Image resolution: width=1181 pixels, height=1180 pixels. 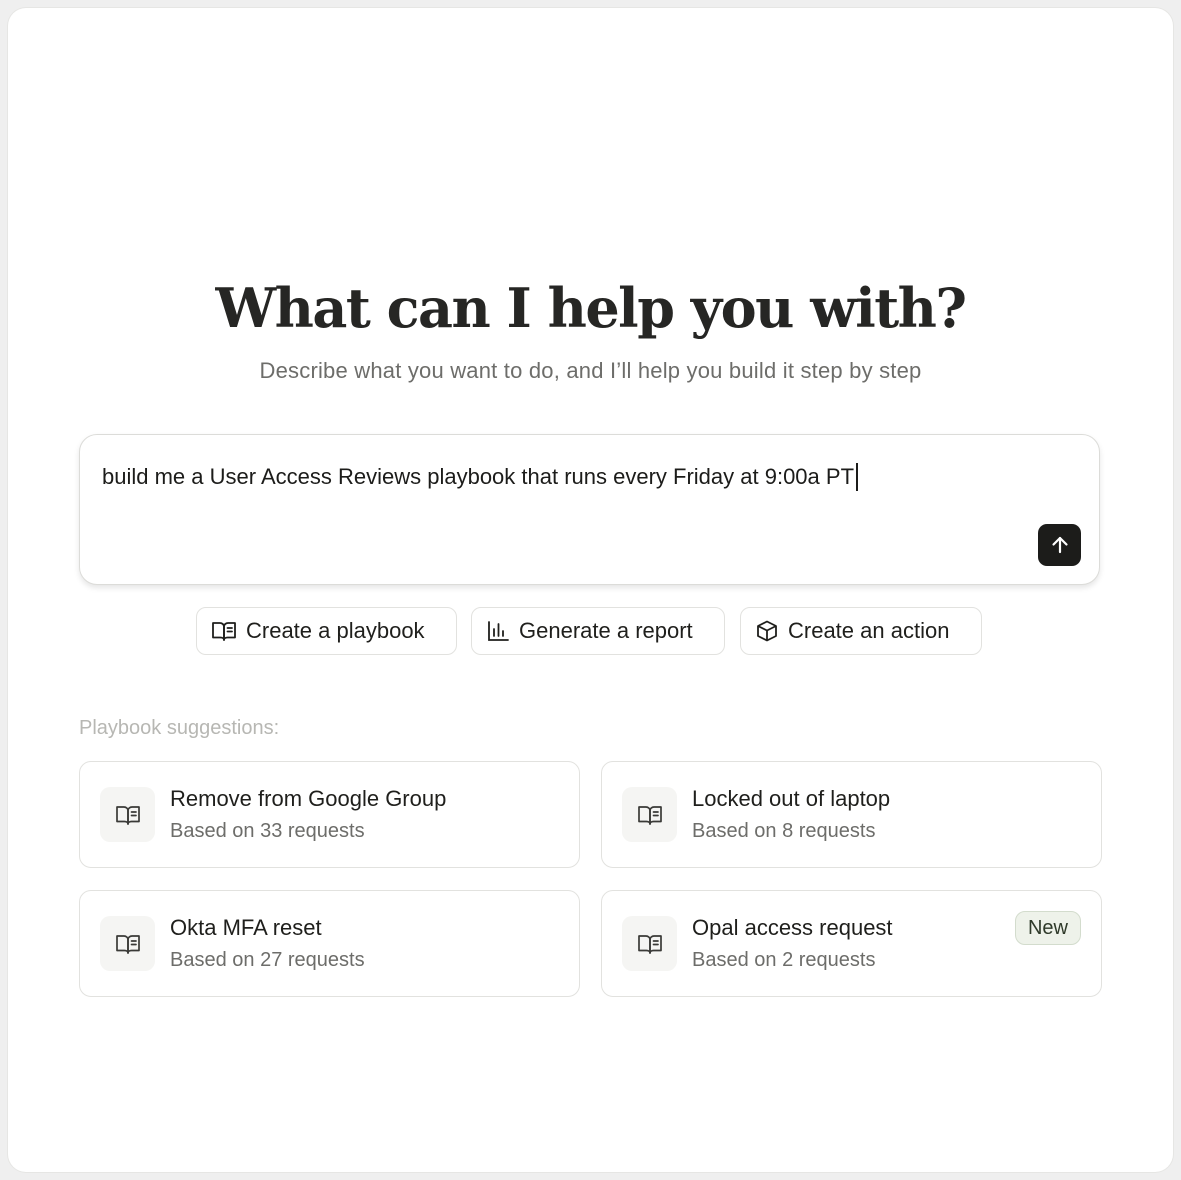 I want to click on suggestion-card: Okta MFA reset Based on 27 requests, so click(x=329, y=943).